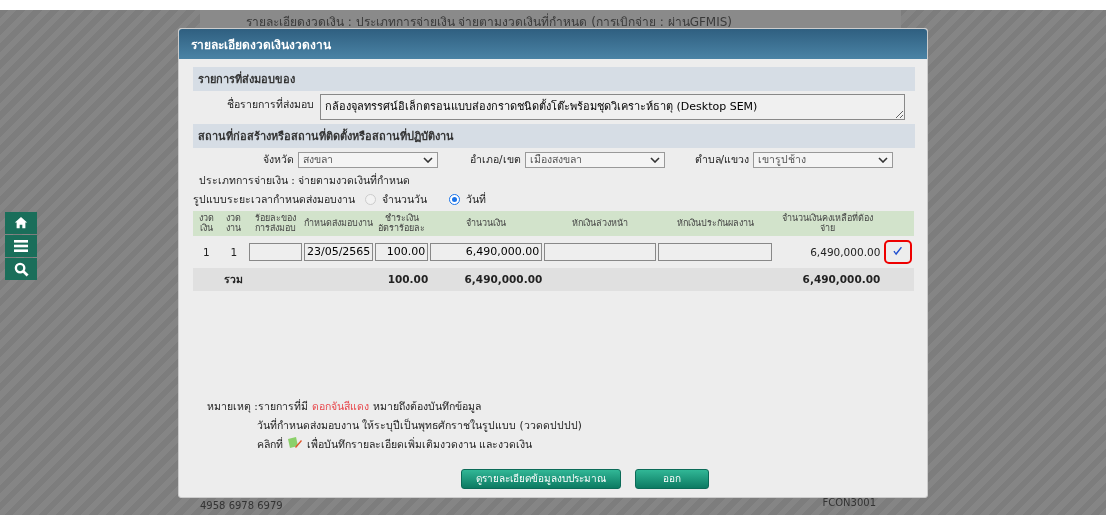 This screenshot has width=1106, height=515. I want to click on section-heading: รายการที่ส่งมอบของ, so click(554, 79).